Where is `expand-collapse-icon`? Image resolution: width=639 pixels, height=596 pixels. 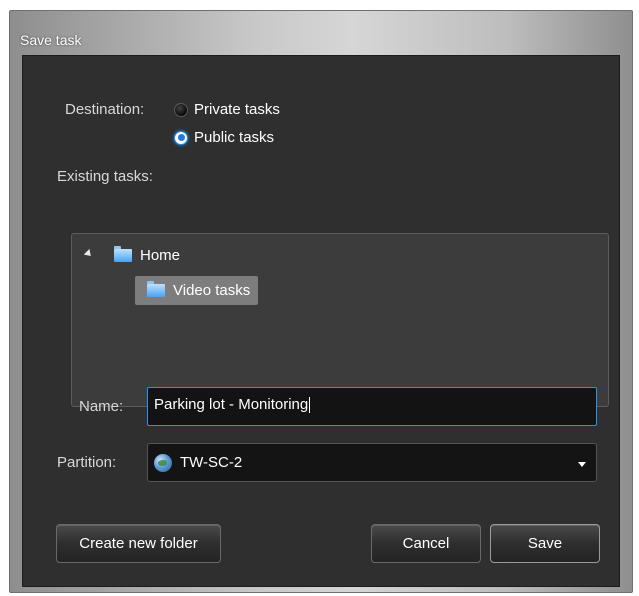 expand-collapse-icon is located at coordinates (88, 253).